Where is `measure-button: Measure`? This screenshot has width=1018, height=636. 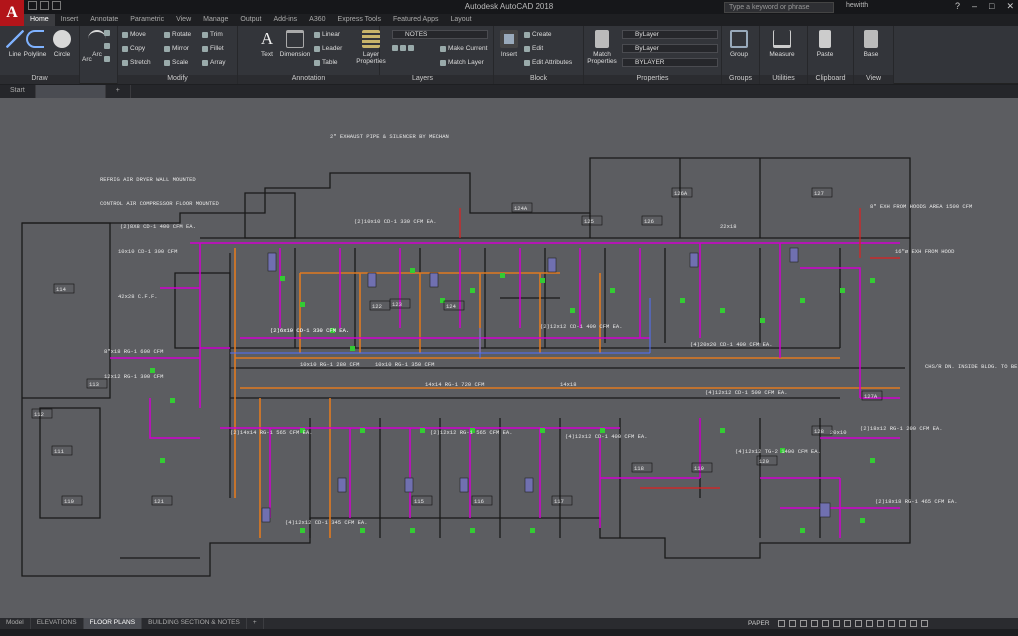 measure-button: Measure is located at coordinates (782, 44).